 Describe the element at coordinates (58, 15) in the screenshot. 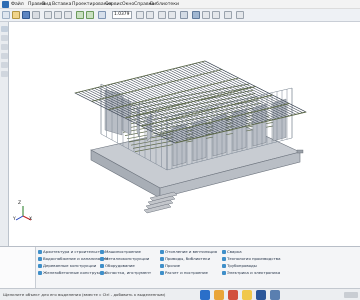

I see `copy-icon` at that location.